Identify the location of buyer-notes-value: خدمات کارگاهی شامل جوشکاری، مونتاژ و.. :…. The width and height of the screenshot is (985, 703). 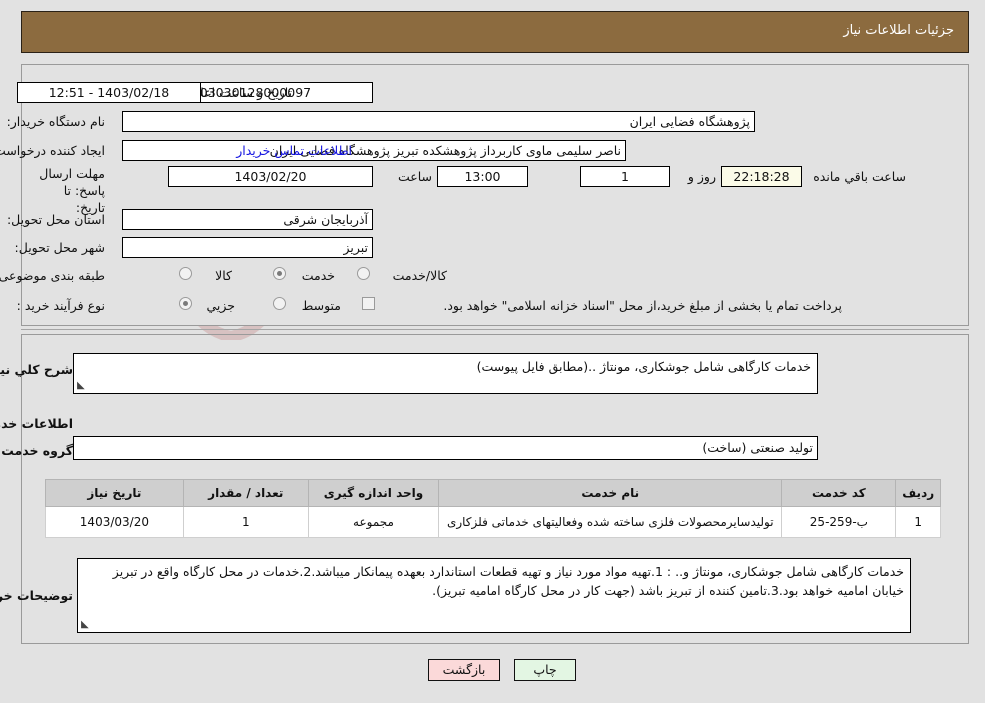
(508, 581).